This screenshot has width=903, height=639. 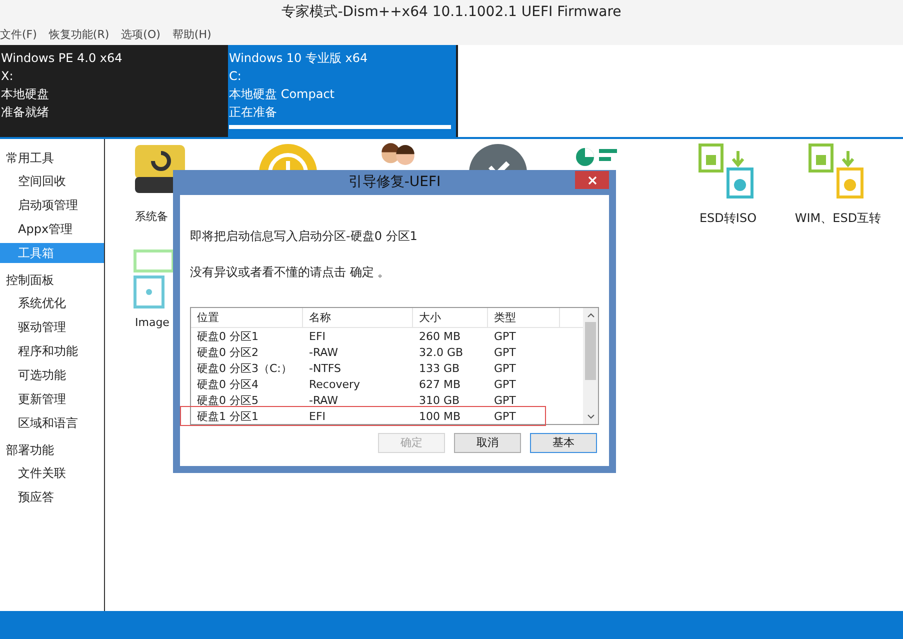 I want to click on close-icon, so click(x=592, y=180).